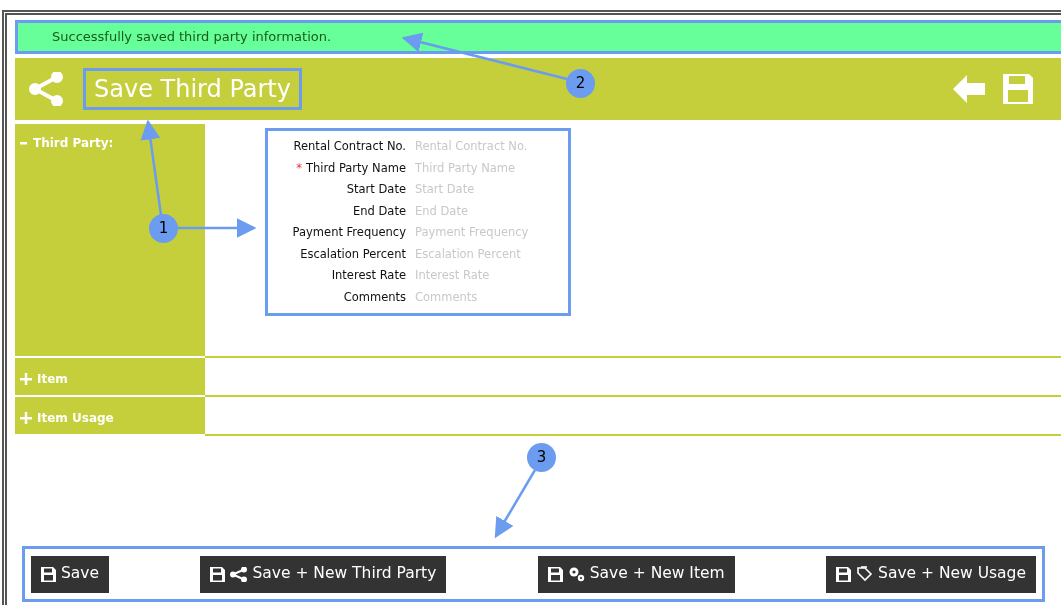  Describe the element at coordinates (368, 276) in the screenshot. I see `field-label: Interest Rate` at that location.